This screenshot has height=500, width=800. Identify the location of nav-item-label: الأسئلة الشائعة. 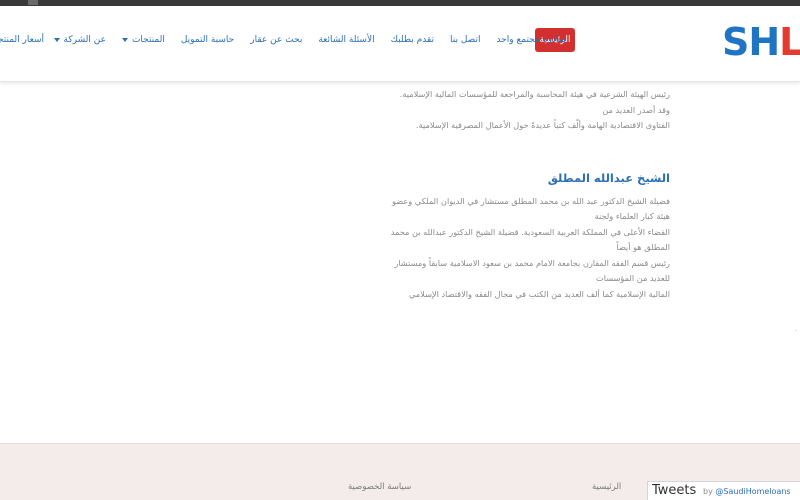
(346, 40).